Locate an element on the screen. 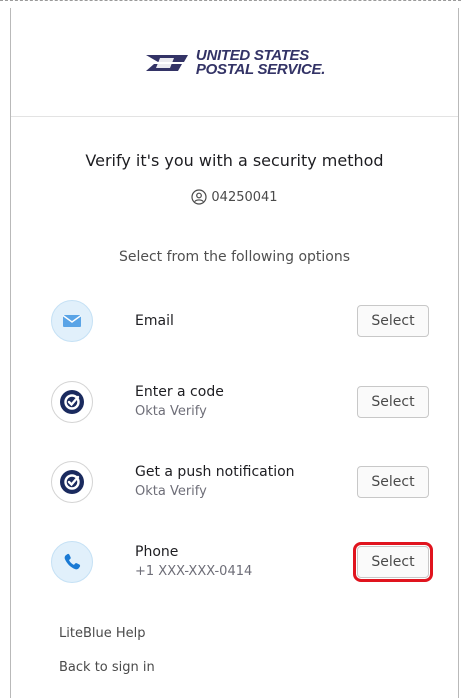  option-label: Email is located at coordinates (154, 321).